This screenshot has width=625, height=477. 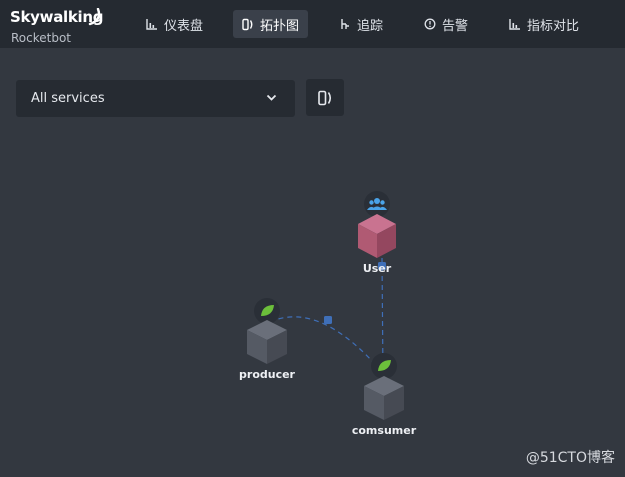 I want to click on node-label-comsumer: comsumer, so click(x=384, y=430).